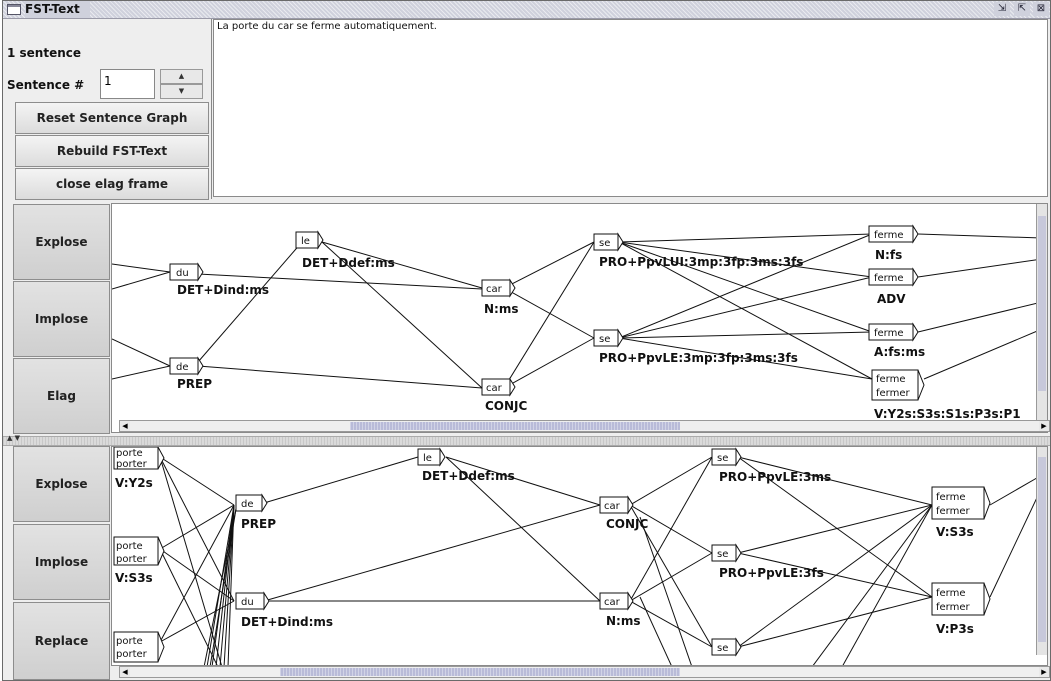 This screenshot has height=681, width=1051. I want to click on top-horizontal-scrollbar: ◀ ▶, so click(584, 426).